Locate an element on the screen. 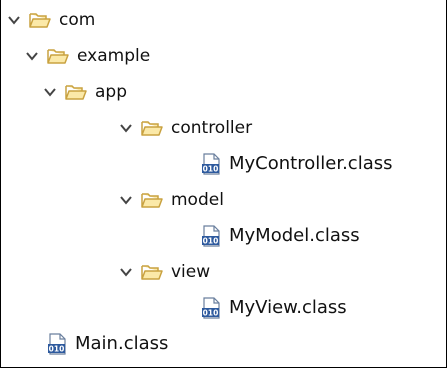  tree-row-model: model is located at coordinates (223, 200).